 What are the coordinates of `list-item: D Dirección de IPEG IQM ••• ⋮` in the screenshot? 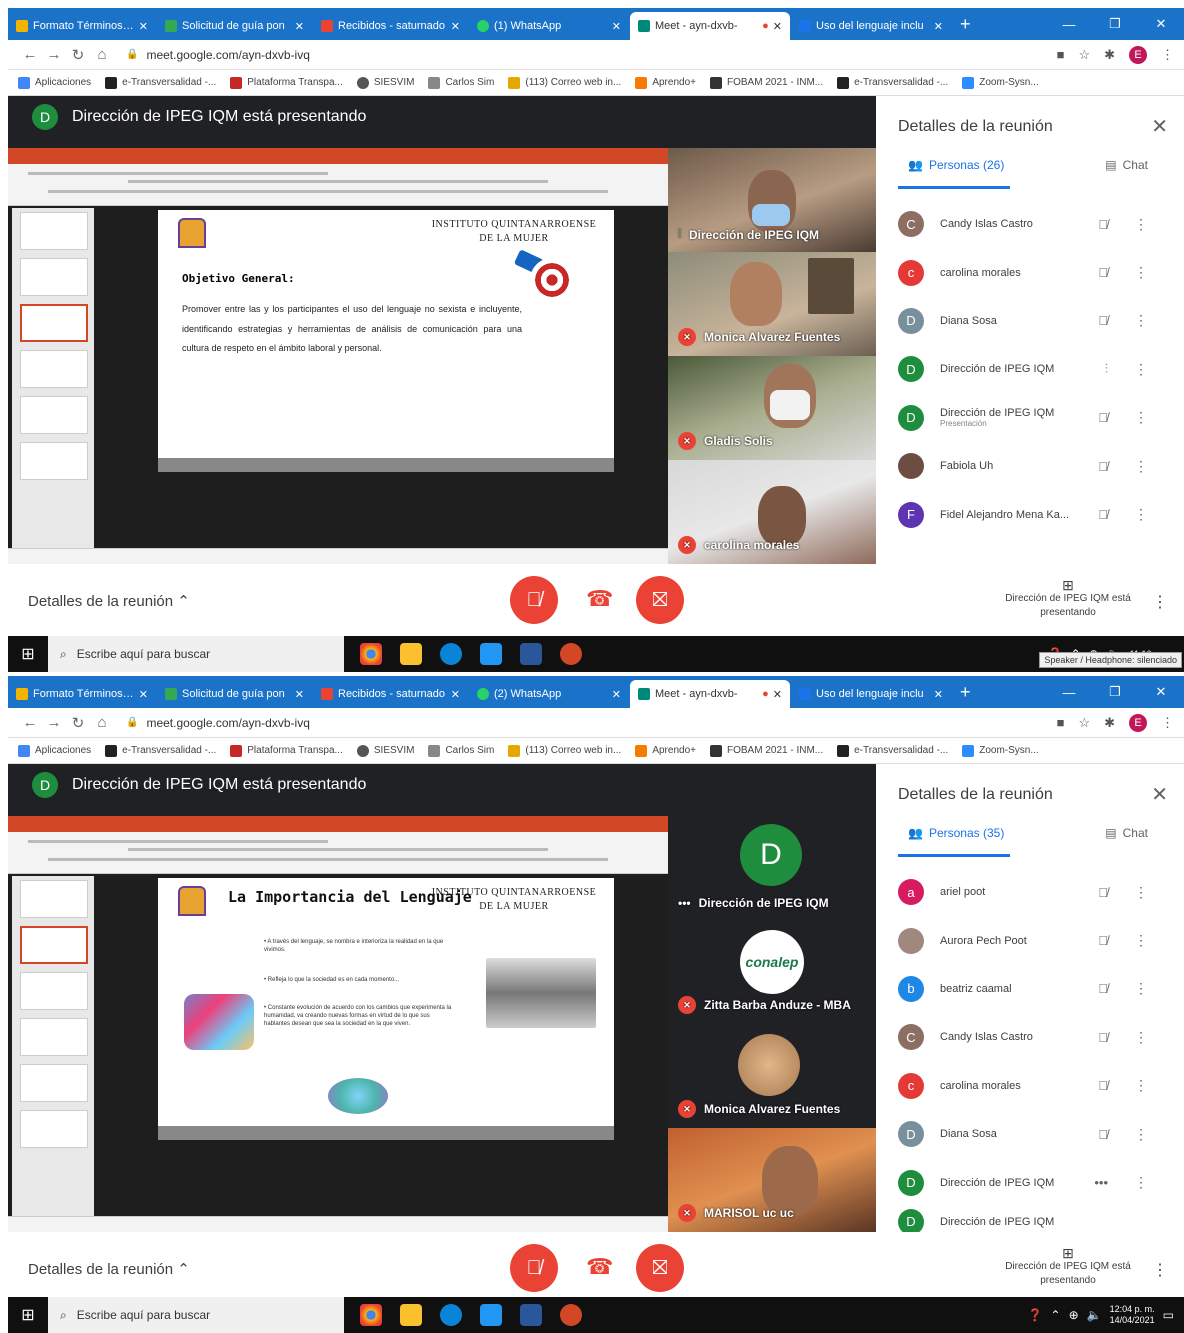 It's located at (1030, 1182).